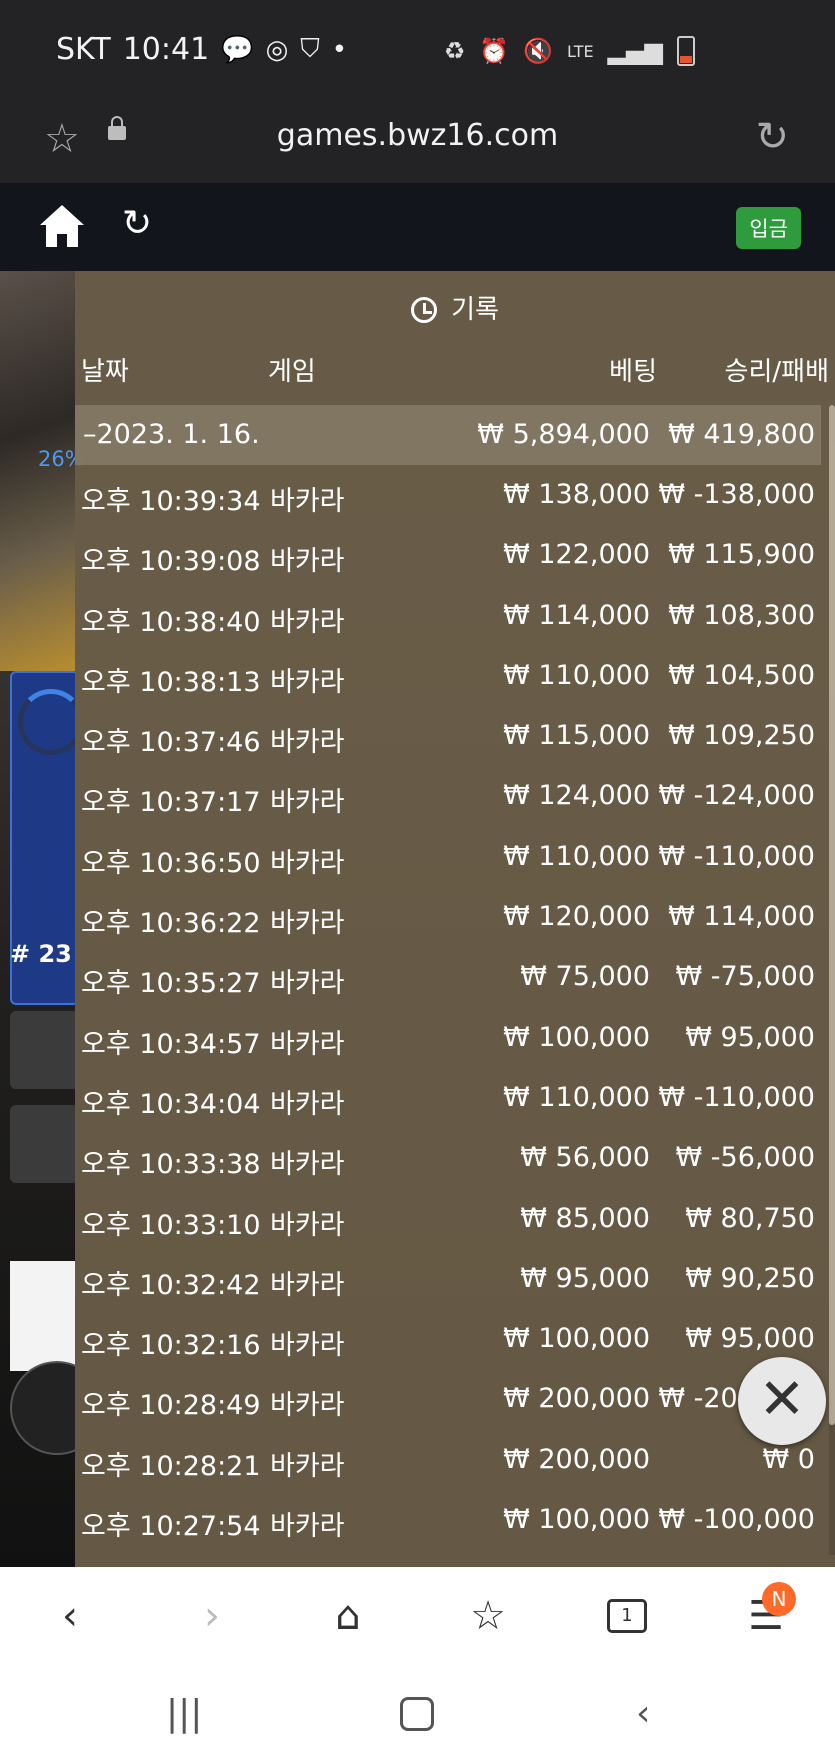 The height and width of the screenshot is (1763, 835). What do you see at coordinates (448, 555) in the screenshot?
I see `history-row: 오후 10:39:08 바카라 ₩ 122,000 ₩ 115,900` at bounding box center [448, 555].